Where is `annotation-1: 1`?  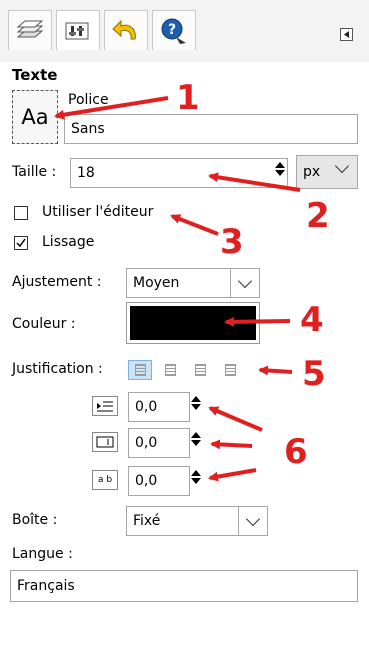
annotation-1: 1 is located at coordinates (188, 98).